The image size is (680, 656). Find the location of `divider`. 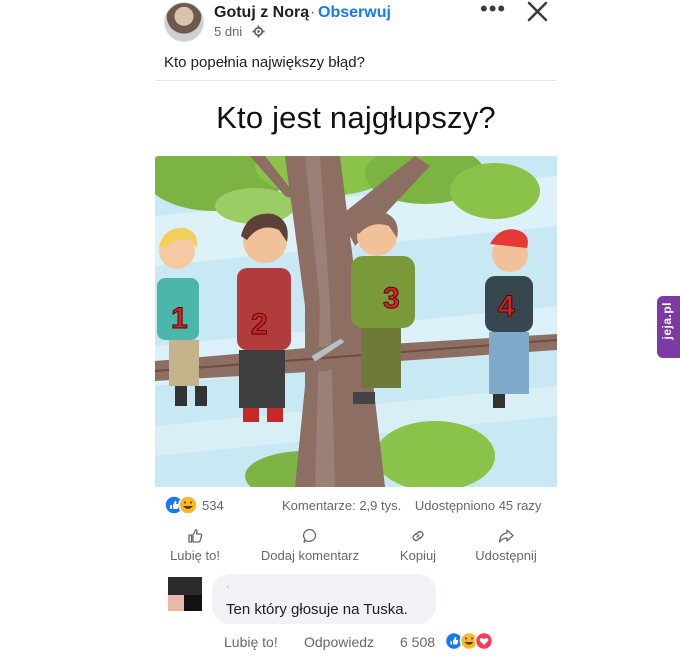

divider is located at coordinates (356, 80).